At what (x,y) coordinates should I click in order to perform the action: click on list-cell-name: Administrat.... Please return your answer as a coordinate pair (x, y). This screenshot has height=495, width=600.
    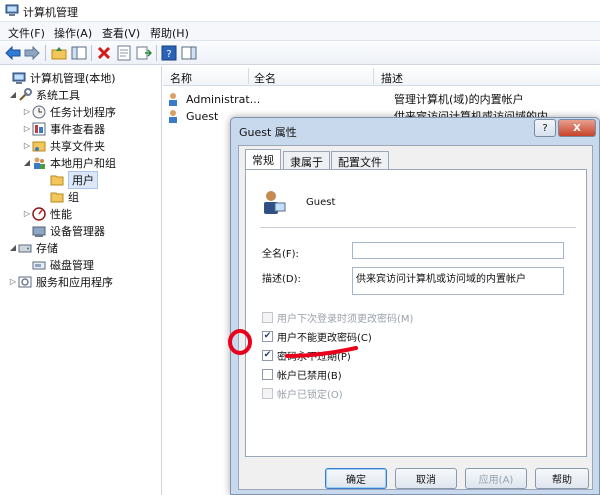
    Looking at the image, I should click on (223, 99).